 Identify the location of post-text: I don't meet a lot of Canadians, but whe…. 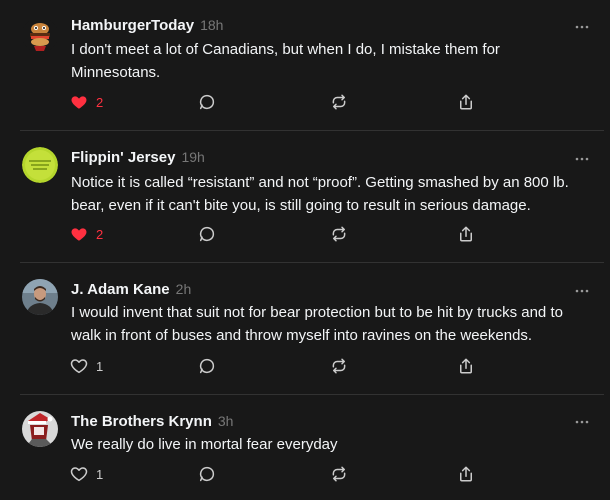
(285, 61).